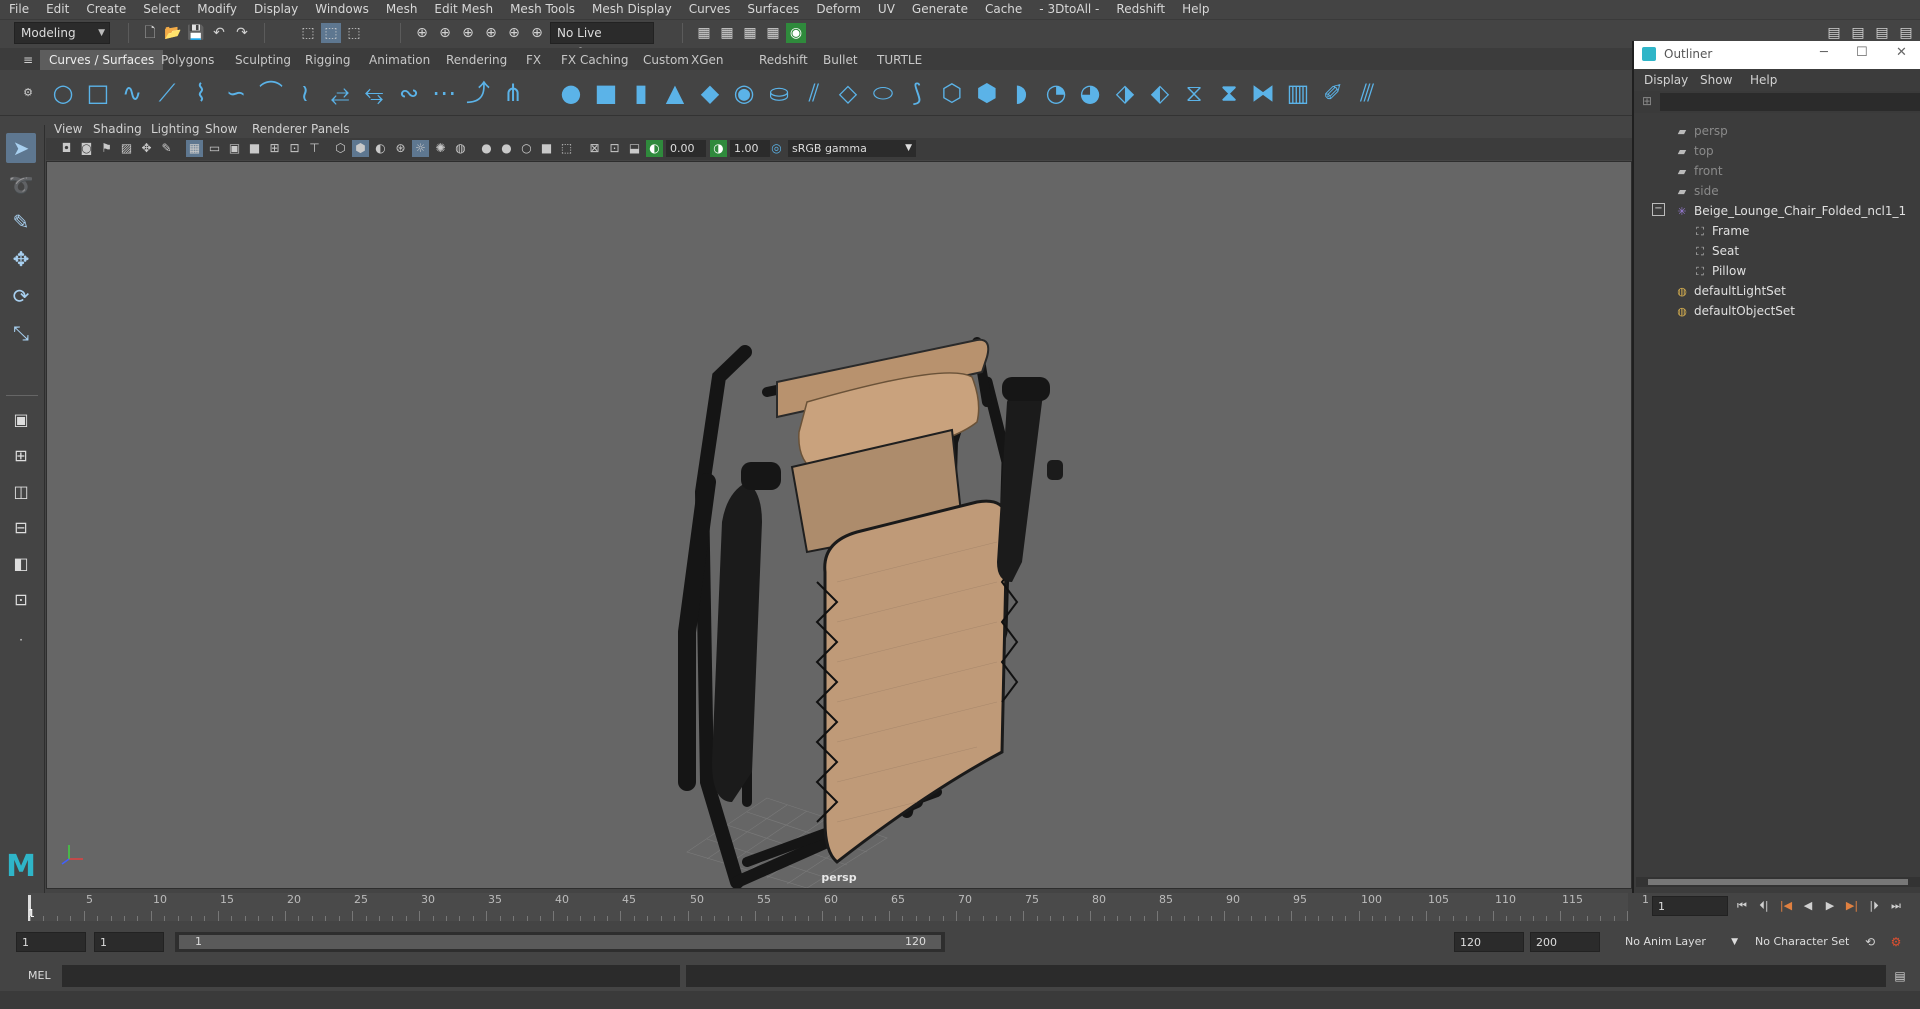 This screenshot has width=1920, height=1009. What do you see at coordinates (1764, 906) in the screenshot?
I see `step-back-key-icon: ⏴|` at bounding box center [1764, 906].